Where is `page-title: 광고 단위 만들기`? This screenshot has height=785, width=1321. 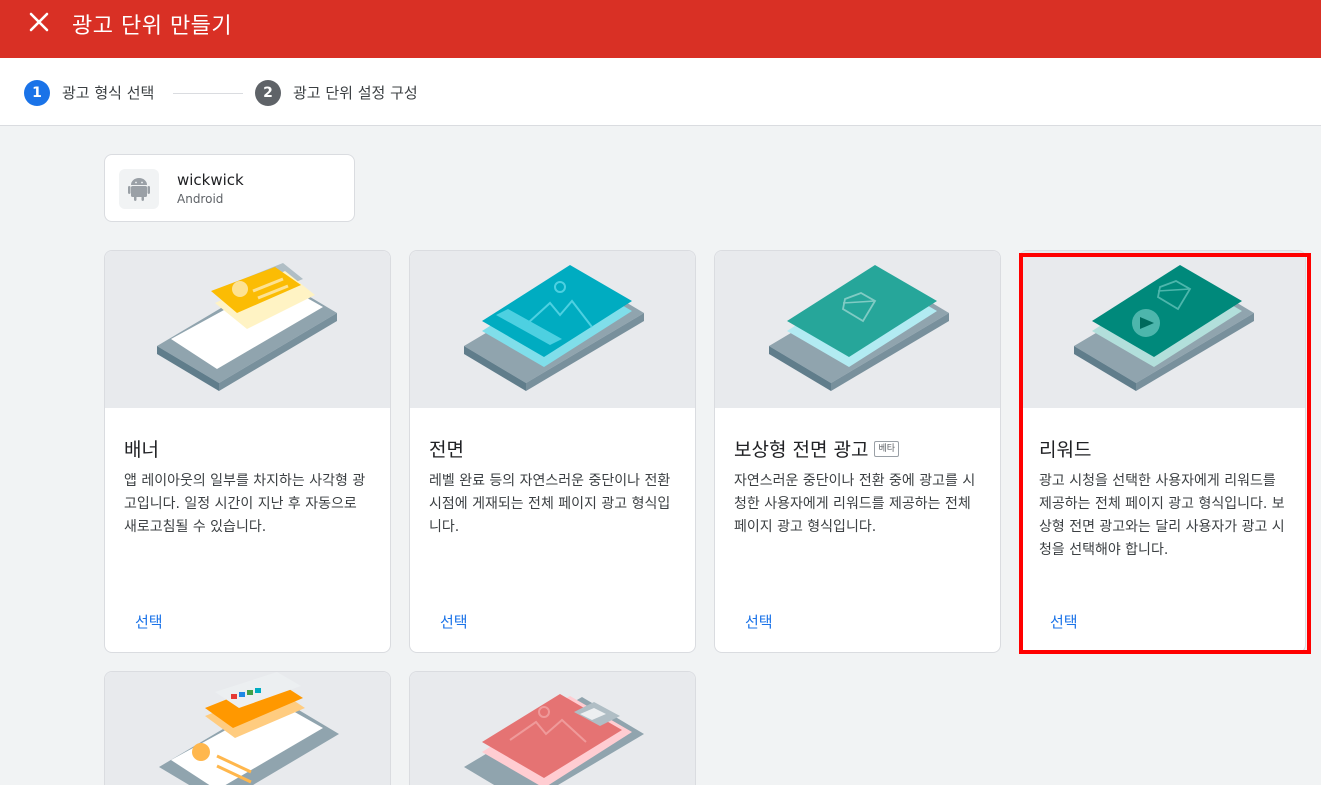 page-title: 광고 단위 만들기 is located at coordinates (152, 26).